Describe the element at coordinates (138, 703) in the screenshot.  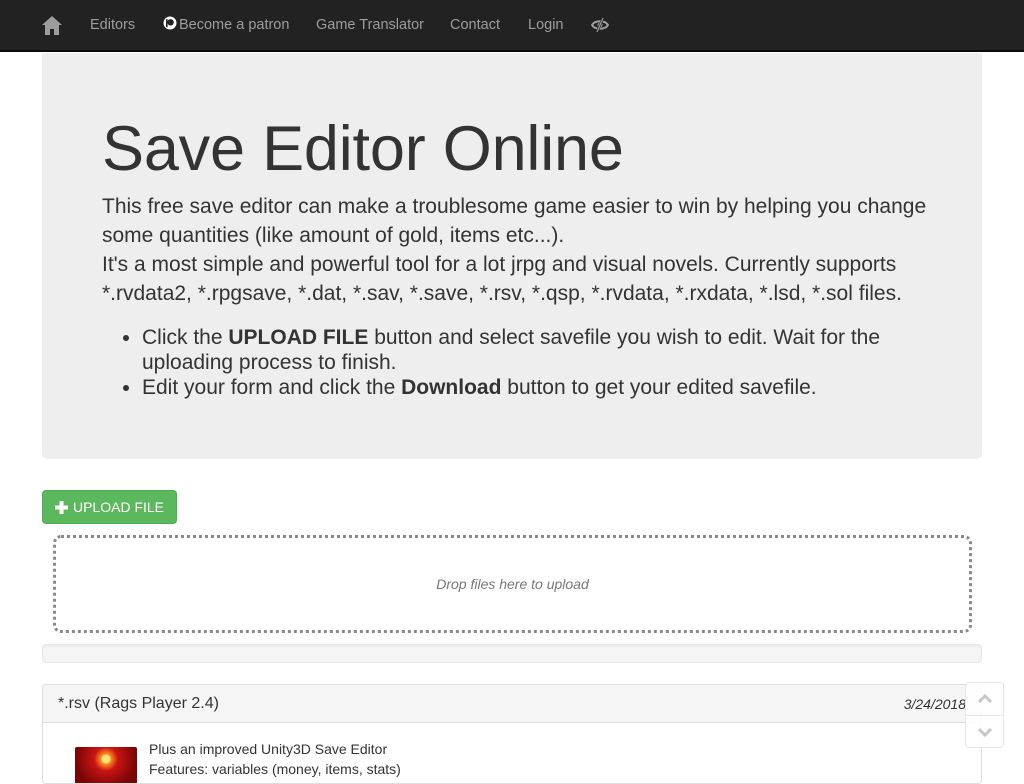
I see `news-title: *.rsv (Rags Player 2.4)` at that location.